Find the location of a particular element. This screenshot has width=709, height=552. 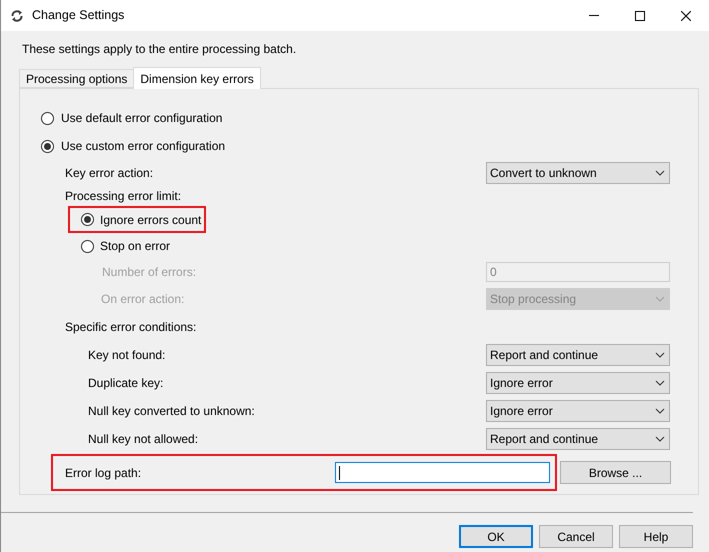

field-label: Duplicate key: is located at coordinates (126, 383).